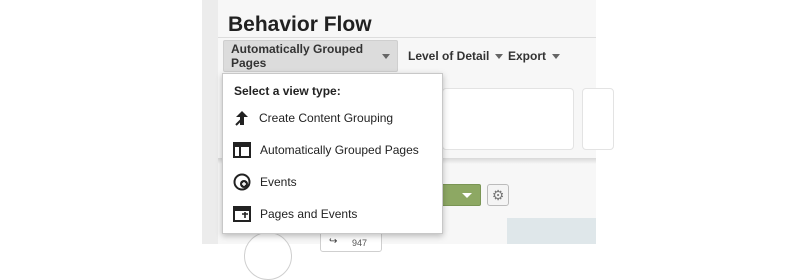  What do you see at coordinates (309, 214) in the screenshot?
I see `menu-item-label: Pages and Events` at bounding box center [309, 214].